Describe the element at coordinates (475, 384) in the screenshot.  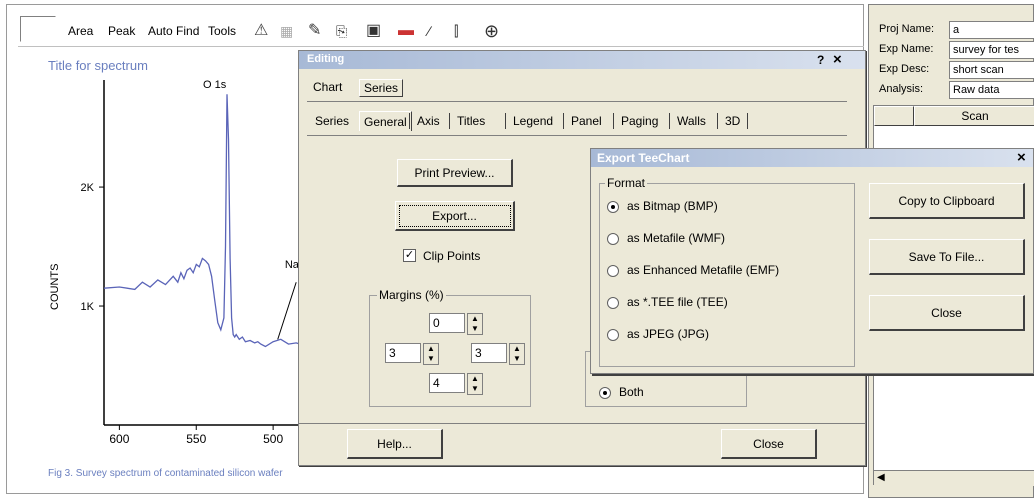
I see `margin-bottom-spinner: ▲ ▼` at that location.